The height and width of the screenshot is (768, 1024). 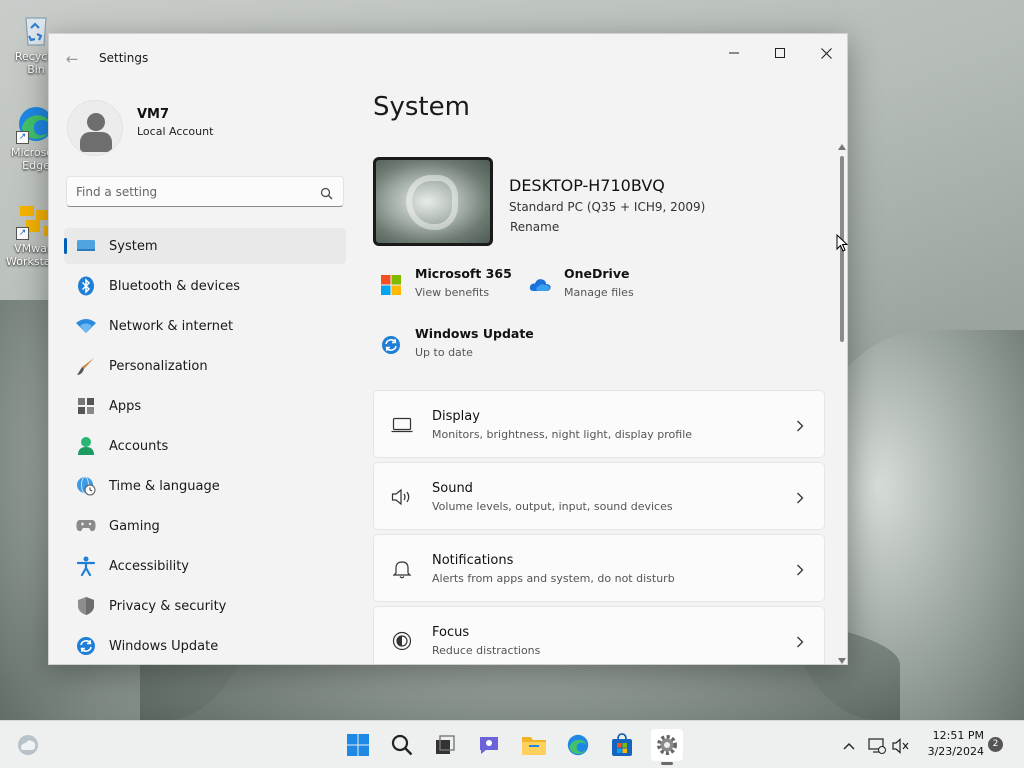 I want to click on page-title: System, so click(x=421, y=107).